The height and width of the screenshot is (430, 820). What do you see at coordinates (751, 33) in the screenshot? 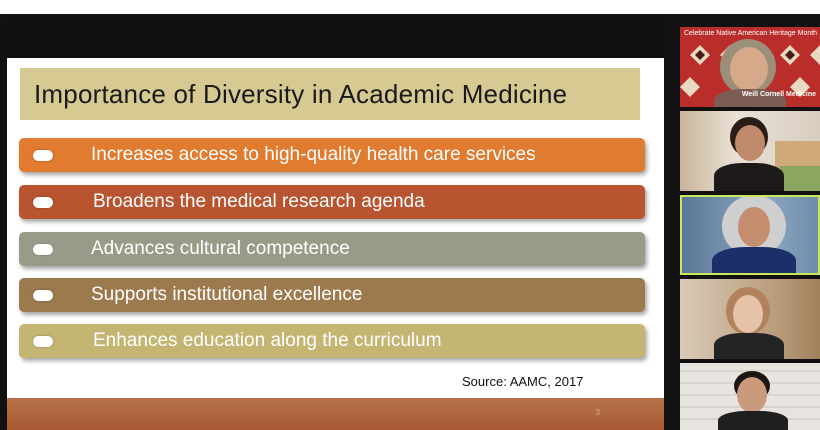
I see `heritage-banner: Celebrate Native American Heritage Month` at bounding box center [751, 33].